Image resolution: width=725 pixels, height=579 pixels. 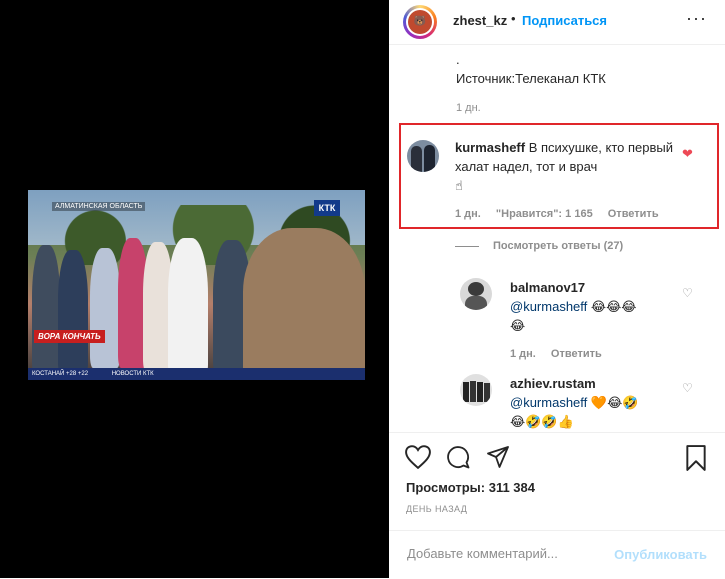 What do you see at coordinates (558, 246) in the screenshot?
I see `view-replies-label: Посмотреть ответы (27)` at bounding box center [558, 246].